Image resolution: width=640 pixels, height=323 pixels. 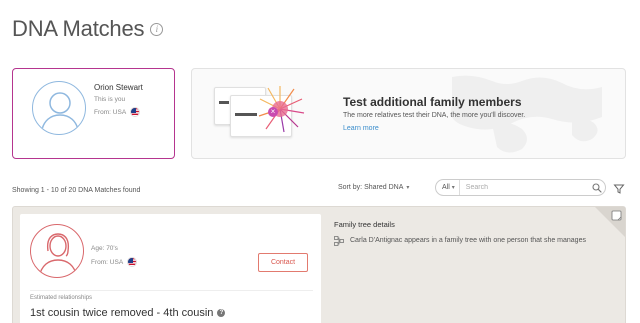 I want to click on dna-burst-graphic, so click(x=281, y=109).